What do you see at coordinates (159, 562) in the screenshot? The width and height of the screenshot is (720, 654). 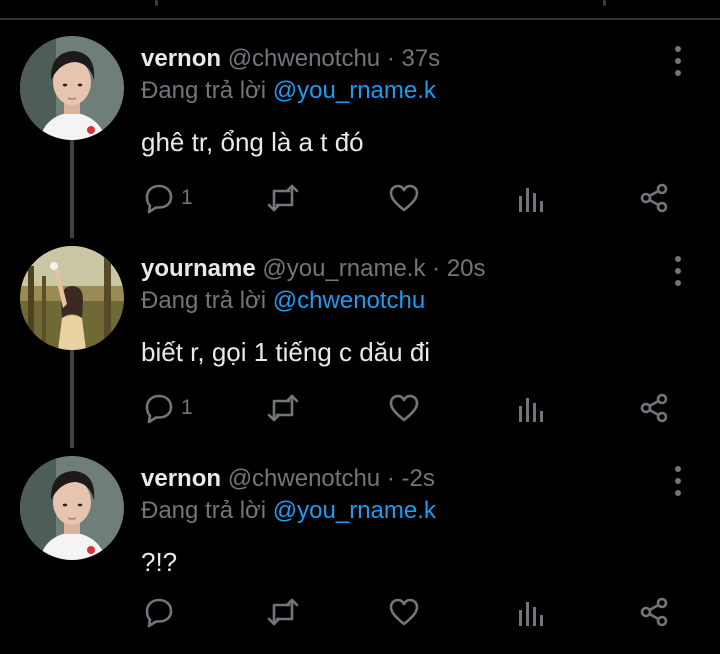 I see `tweet-text: ?!?` at bounding box center [159, 562].